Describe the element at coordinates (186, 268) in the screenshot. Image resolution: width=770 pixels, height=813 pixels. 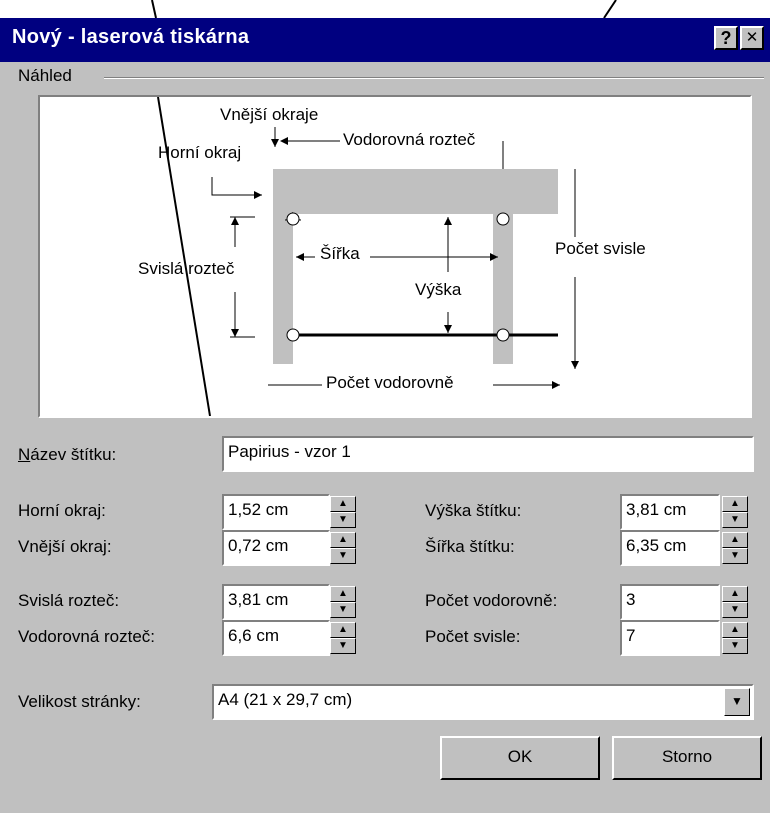
I see `vertical-pitch-label: Svislá rozteč` at that location.